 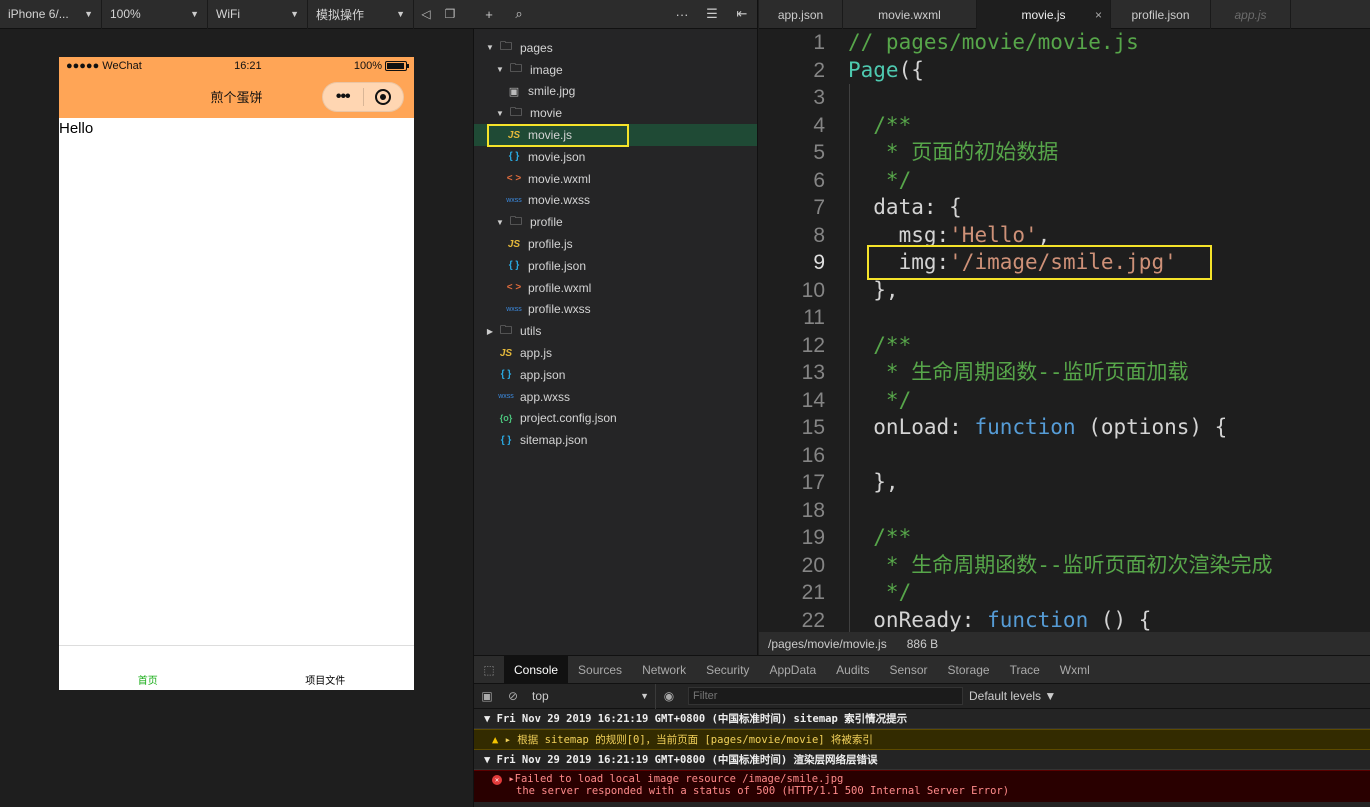 What do you see at coordinates (615, 135) in the screenshot?
I see `tree-item-movie-js: JS movie.js` at bounding box center [615, 135].